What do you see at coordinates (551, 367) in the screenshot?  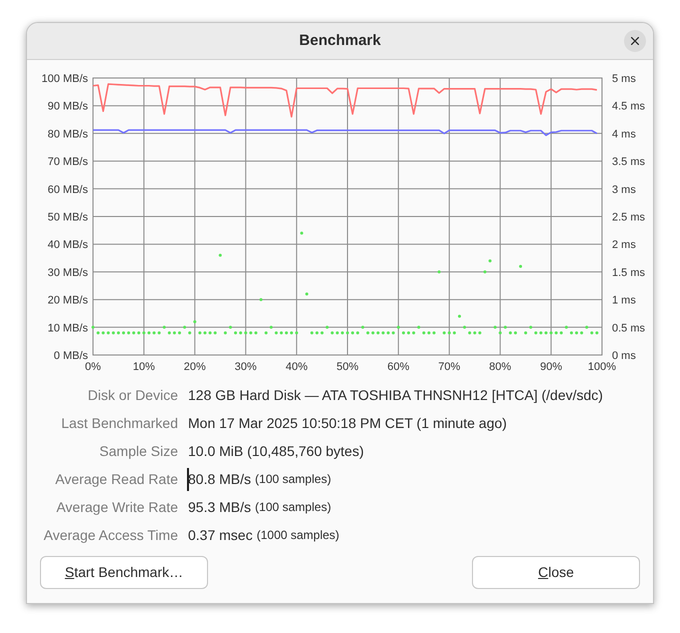 I see `x-axis-label: 90%` at bounding box center [551, 367].